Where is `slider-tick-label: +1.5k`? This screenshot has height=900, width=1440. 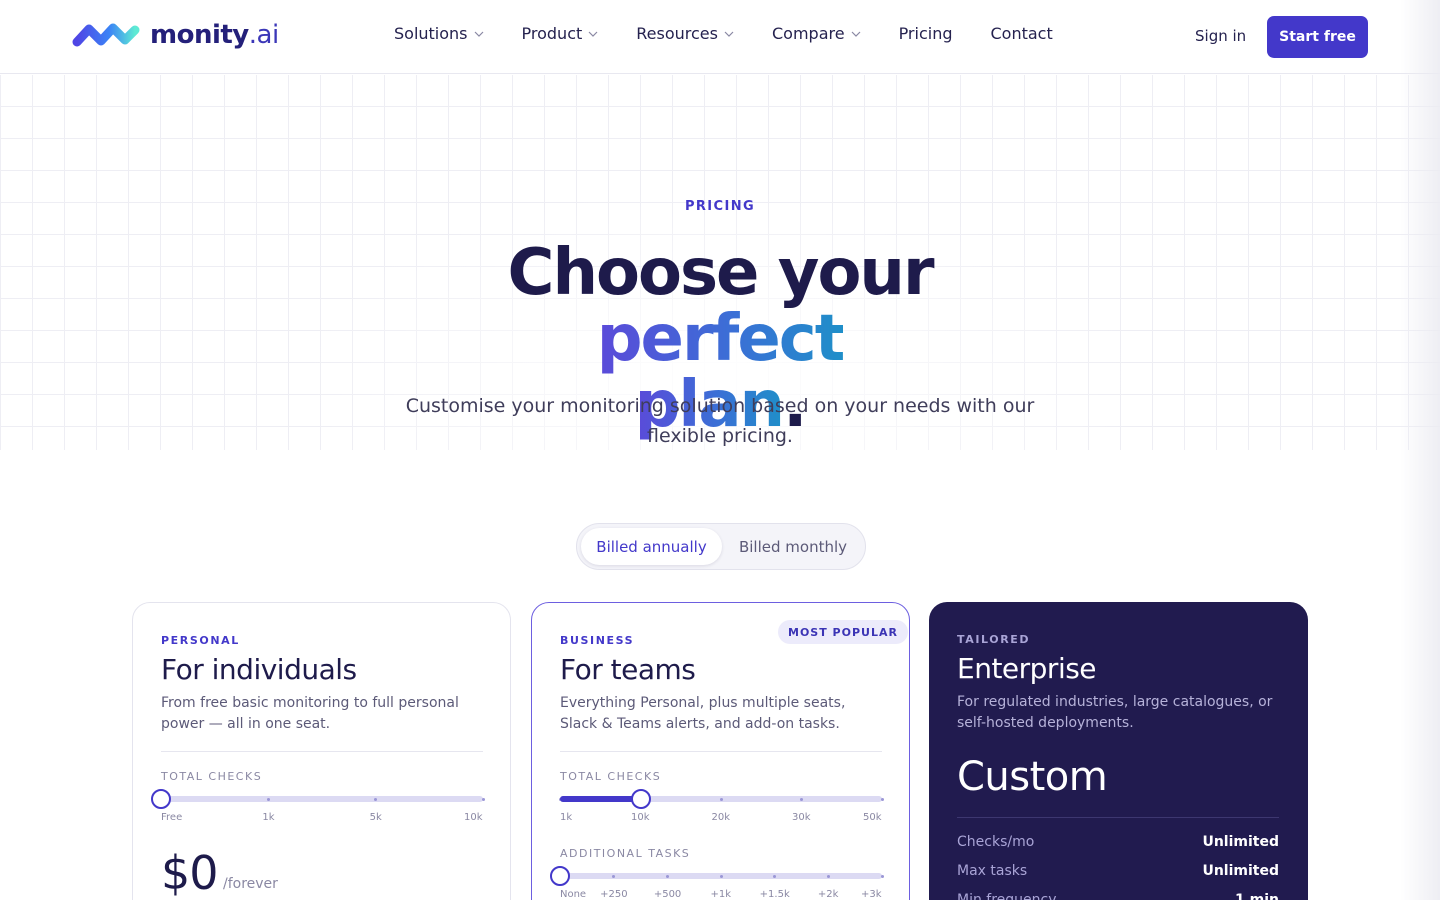
slider-tick-label: +1.5k is located at coordinates (774, 894).